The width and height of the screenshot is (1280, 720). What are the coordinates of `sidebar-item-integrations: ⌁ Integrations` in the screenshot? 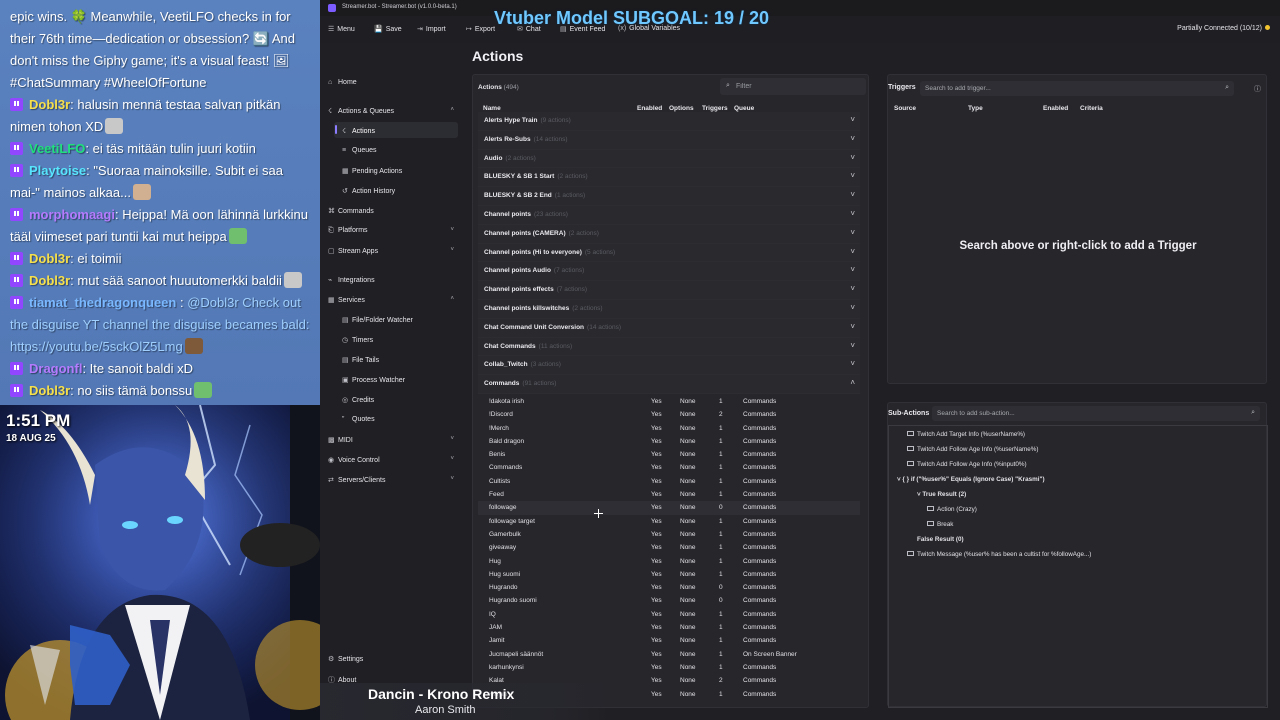 It's located at (351, 280).